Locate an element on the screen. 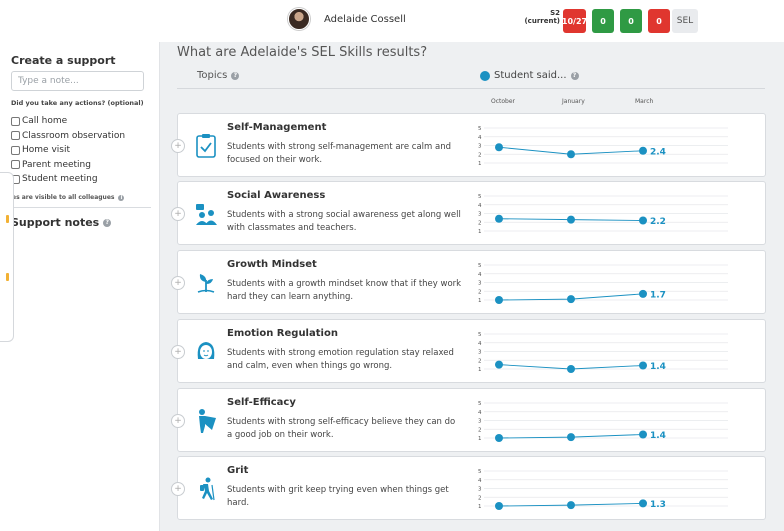  action-student-meeting: Student meeting is located at coordinates (68, 179).